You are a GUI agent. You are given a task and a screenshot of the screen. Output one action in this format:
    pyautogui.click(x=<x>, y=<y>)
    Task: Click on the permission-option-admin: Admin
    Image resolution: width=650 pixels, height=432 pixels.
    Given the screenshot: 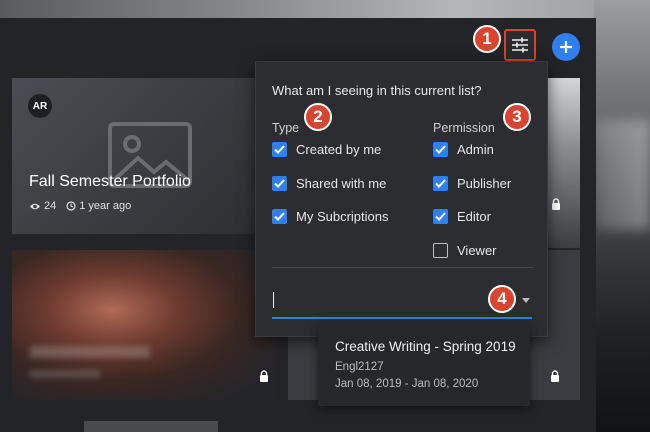 What is the action you would take?
    pyautogui.click(x=463, y=149)
    